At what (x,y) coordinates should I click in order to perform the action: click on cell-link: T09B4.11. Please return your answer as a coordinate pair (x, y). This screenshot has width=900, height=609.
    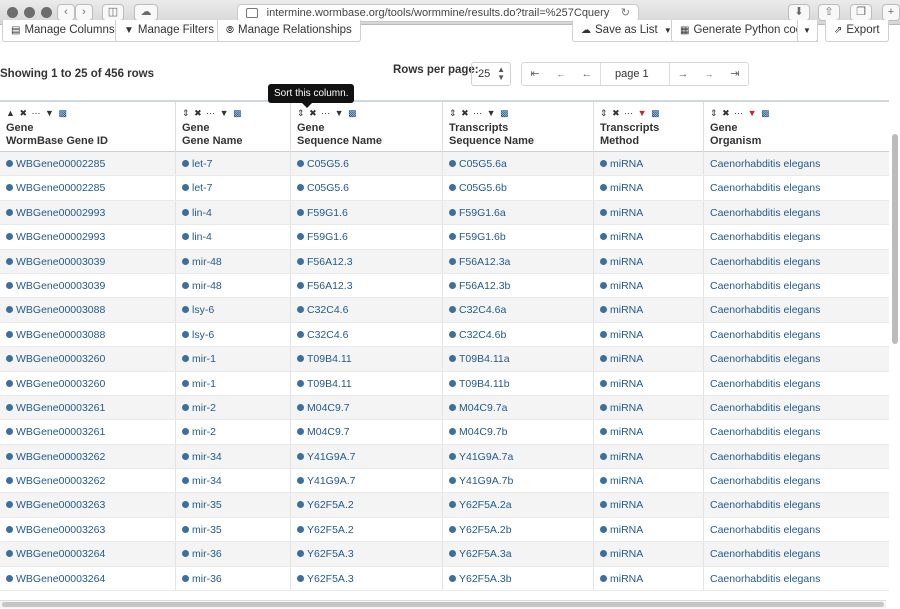
    Looking at the image, I should click on (329, 384).